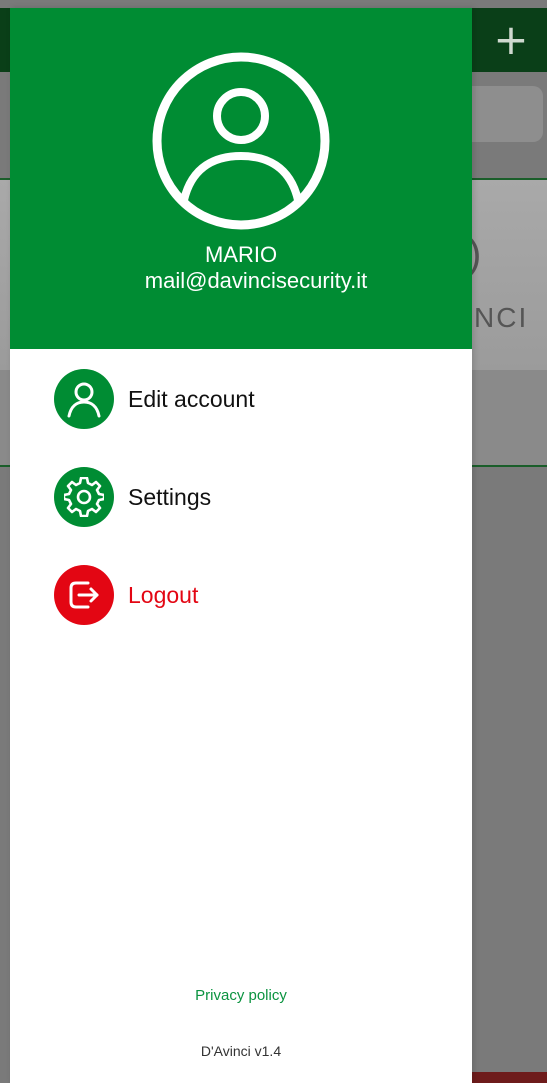 The width and height of the screenshot is (547, 1083). Describe the element at coordinates (508, 1077) in the screenshot. I see `background-bottom-accent` at that location.